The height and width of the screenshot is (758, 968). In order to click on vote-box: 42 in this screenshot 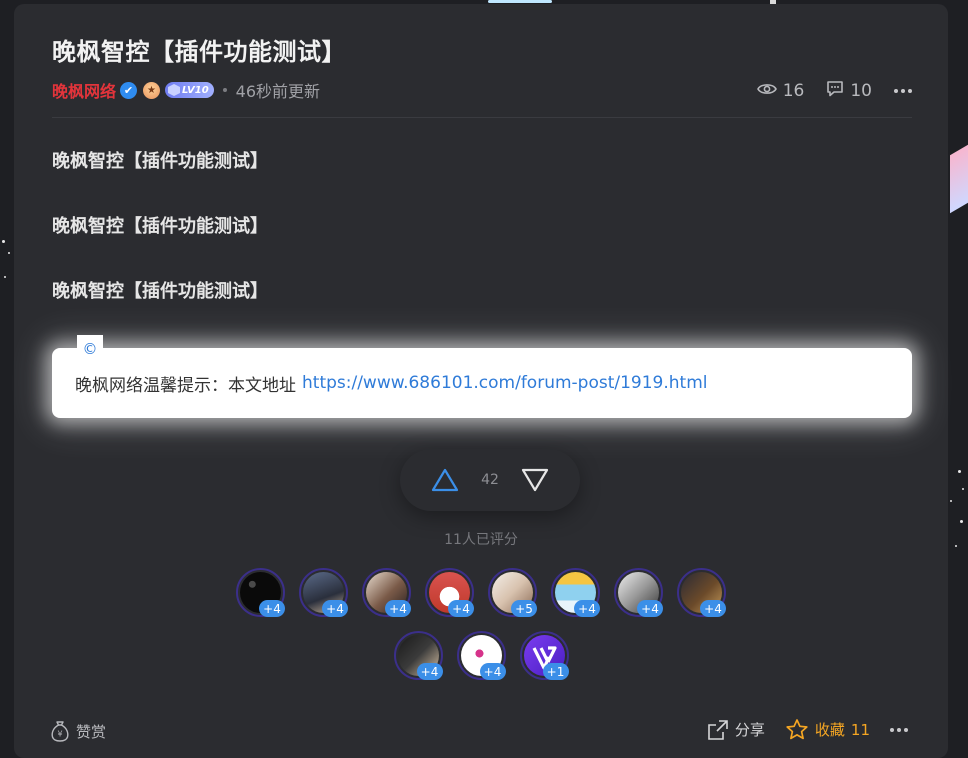, I will do `click(490, 480)`.